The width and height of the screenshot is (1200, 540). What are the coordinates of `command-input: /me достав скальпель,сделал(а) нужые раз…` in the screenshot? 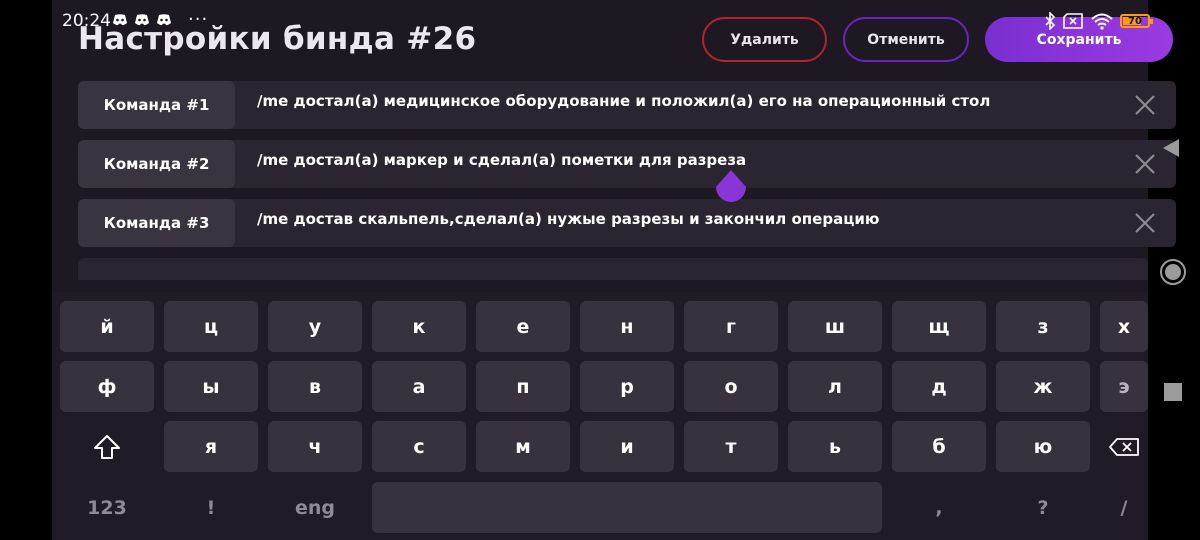 It's located at (568, 219).